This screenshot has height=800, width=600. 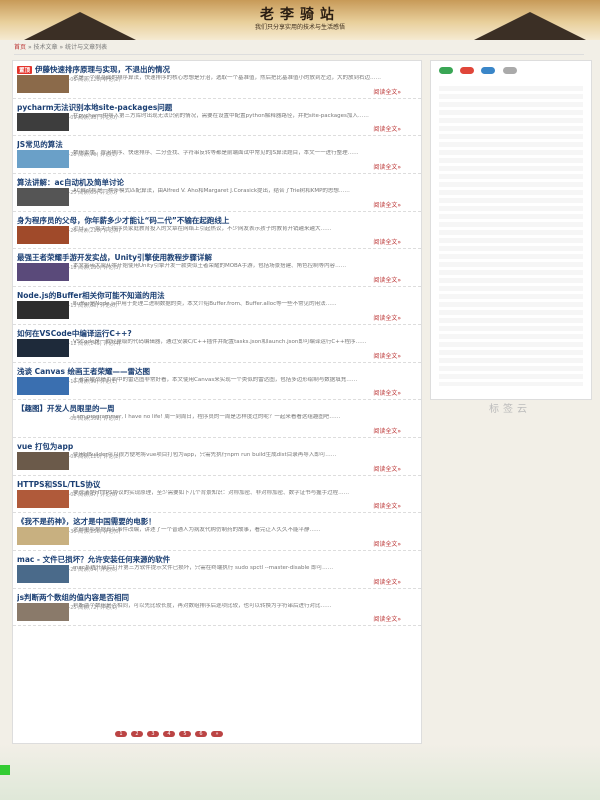 I want to click on post-title-text: js判断两个数组的值内容是否相同, so click(x=73, y=597).